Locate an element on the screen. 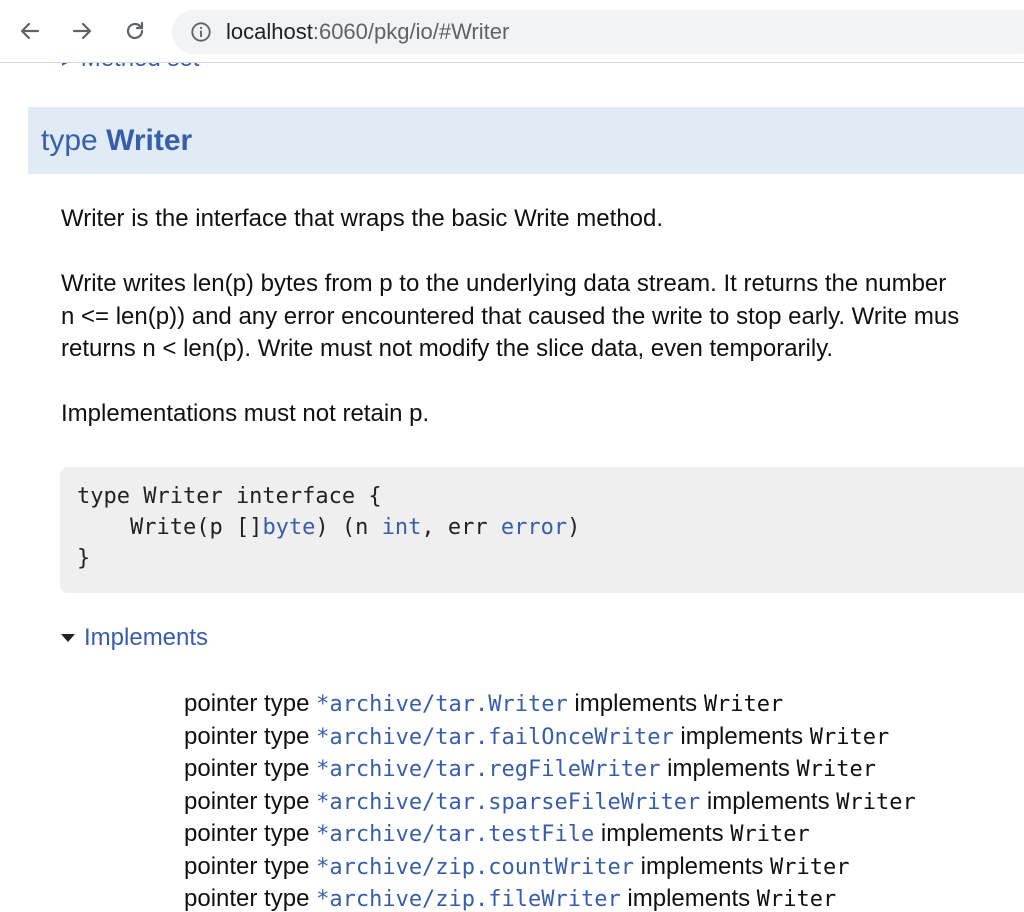 This screenshot has width=1024, height=912. doc-paragraph: Implementations must not retain p. is located at coordinates (245, 413).